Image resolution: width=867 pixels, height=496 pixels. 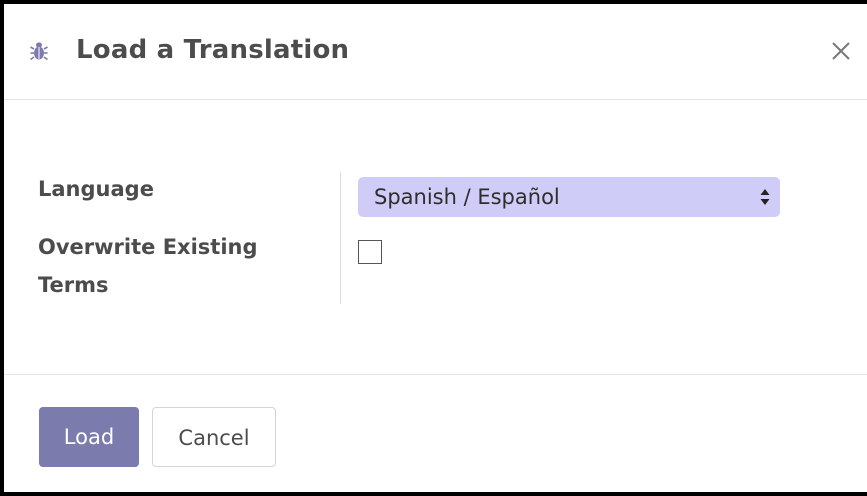 I want to click on close-icon, so click(x=841, y=51).